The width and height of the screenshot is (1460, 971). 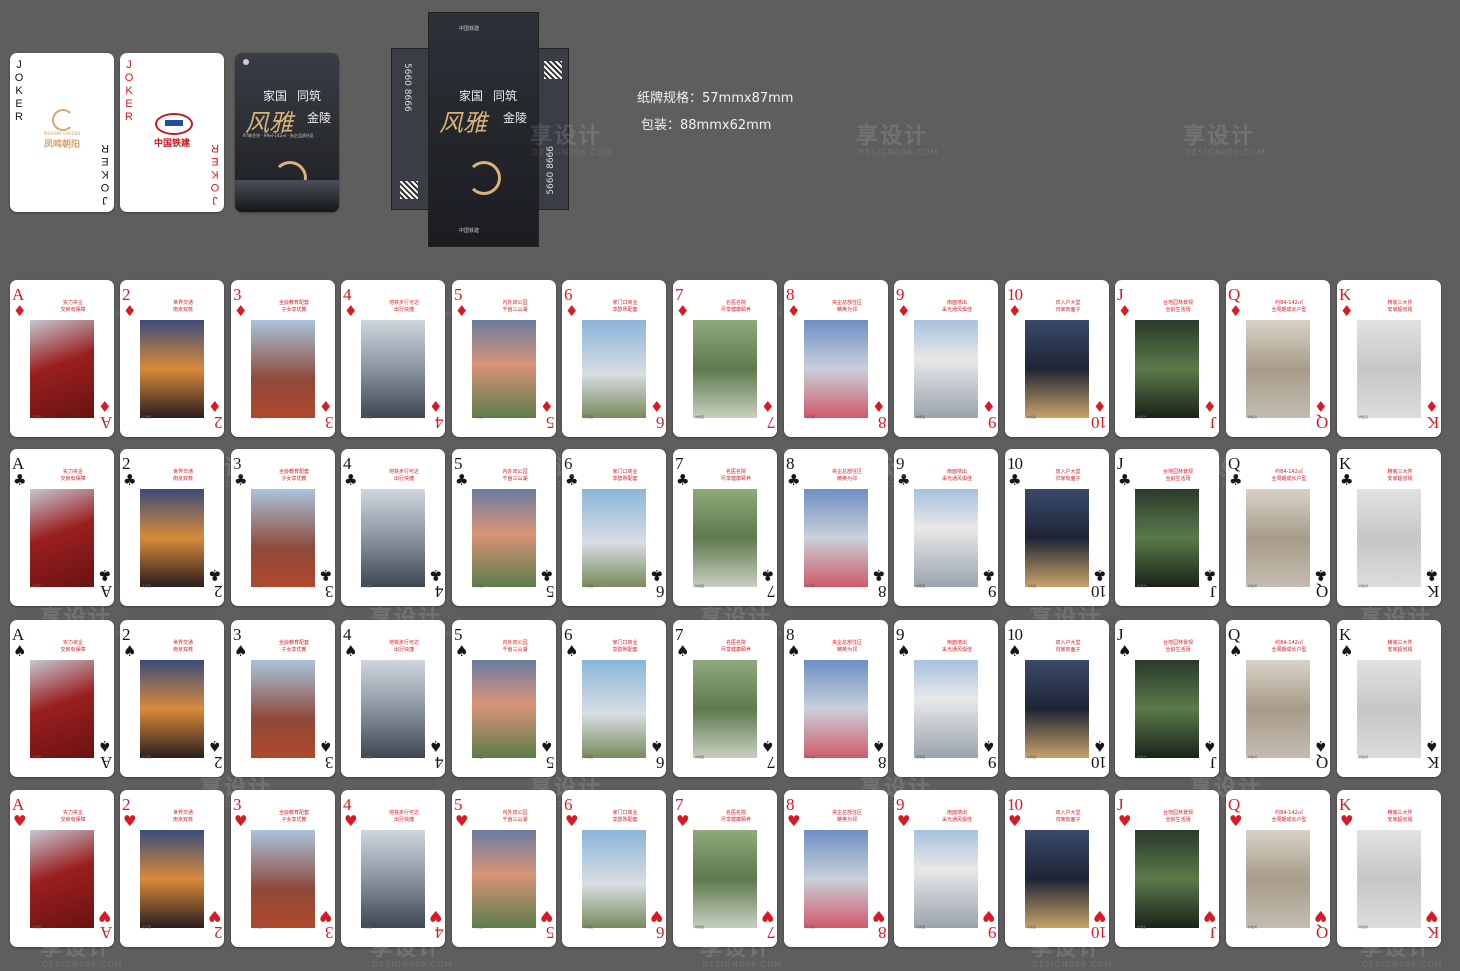 I want to click on back-logo-icon, so click(x=246, y=62).